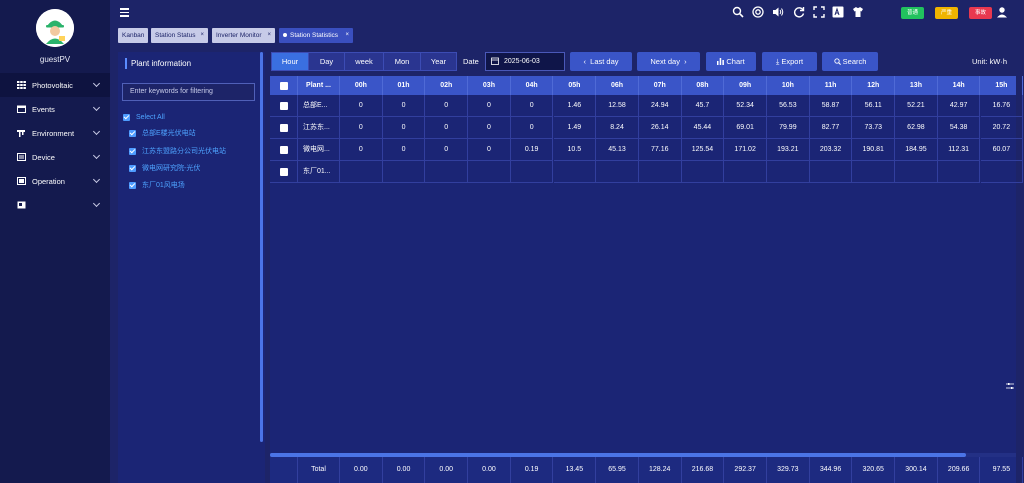 This screenshot has height=483, width=1024. I want to click on value-cell: 45.44, so click(703, 128).